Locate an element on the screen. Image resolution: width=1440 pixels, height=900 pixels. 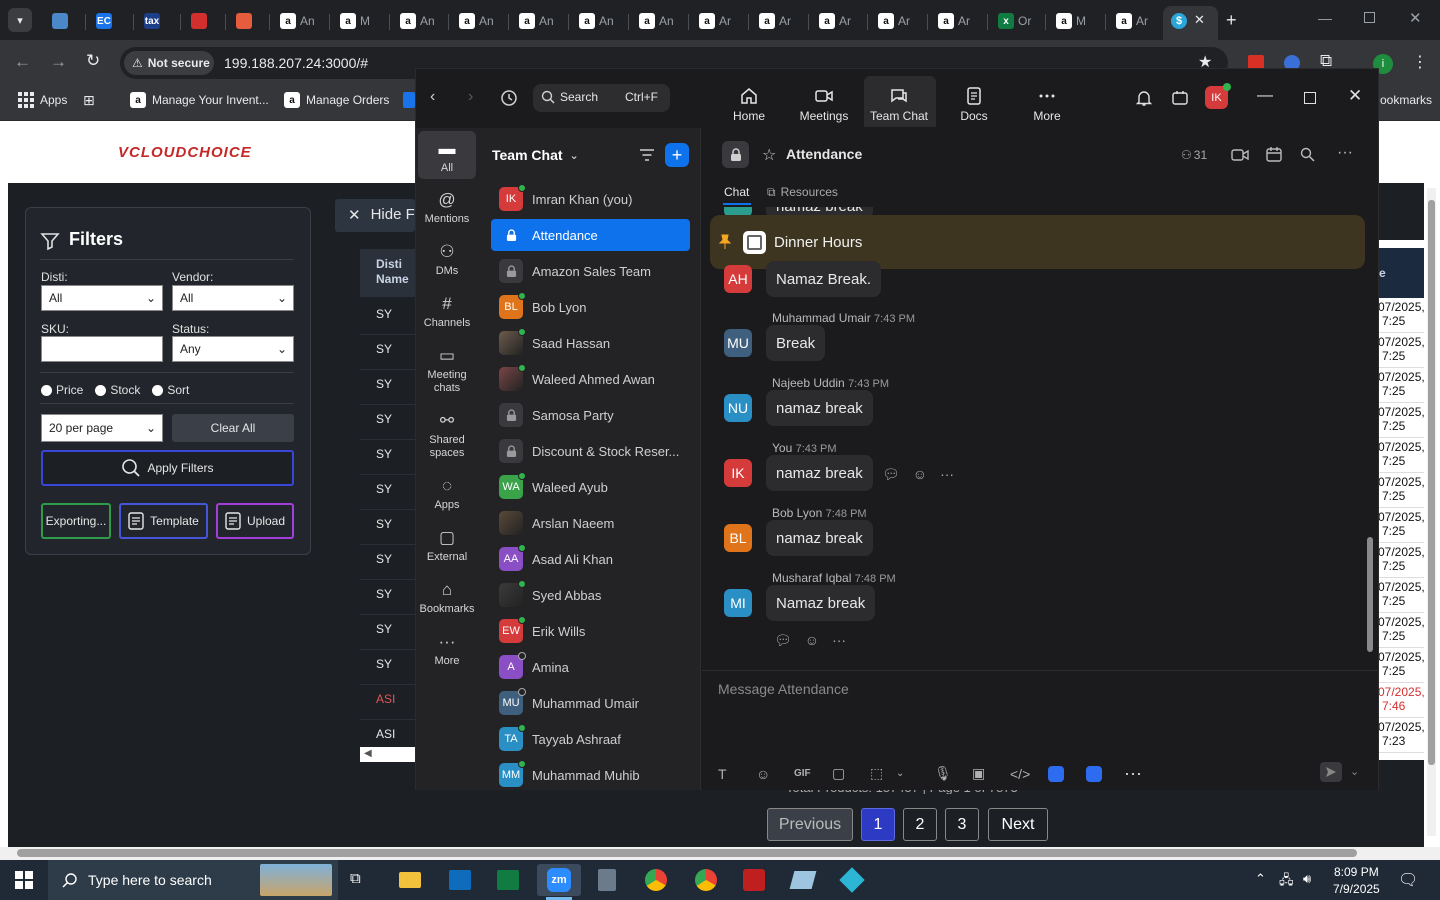
page-1-button: 1 is located at coordinates (878, 824).